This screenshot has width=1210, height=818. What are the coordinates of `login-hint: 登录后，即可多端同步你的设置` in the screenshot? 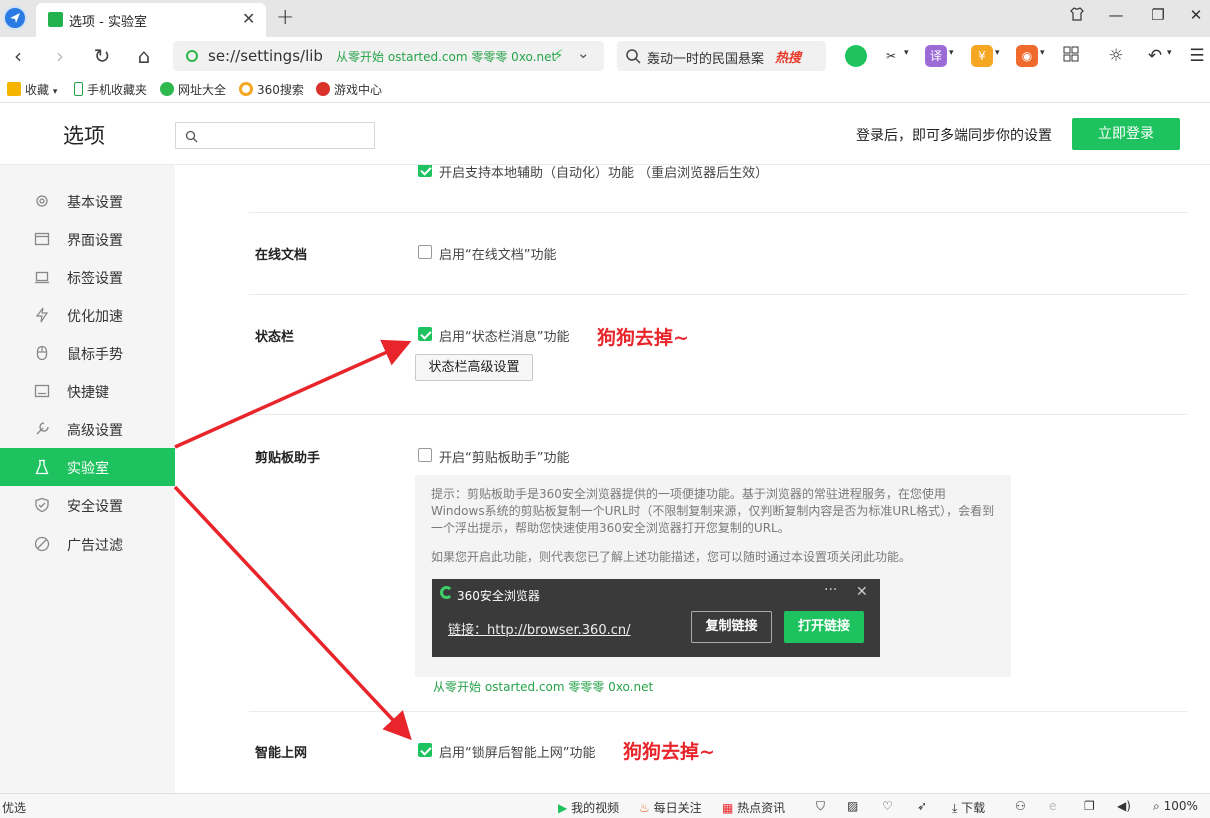 It's located at (954, 136).